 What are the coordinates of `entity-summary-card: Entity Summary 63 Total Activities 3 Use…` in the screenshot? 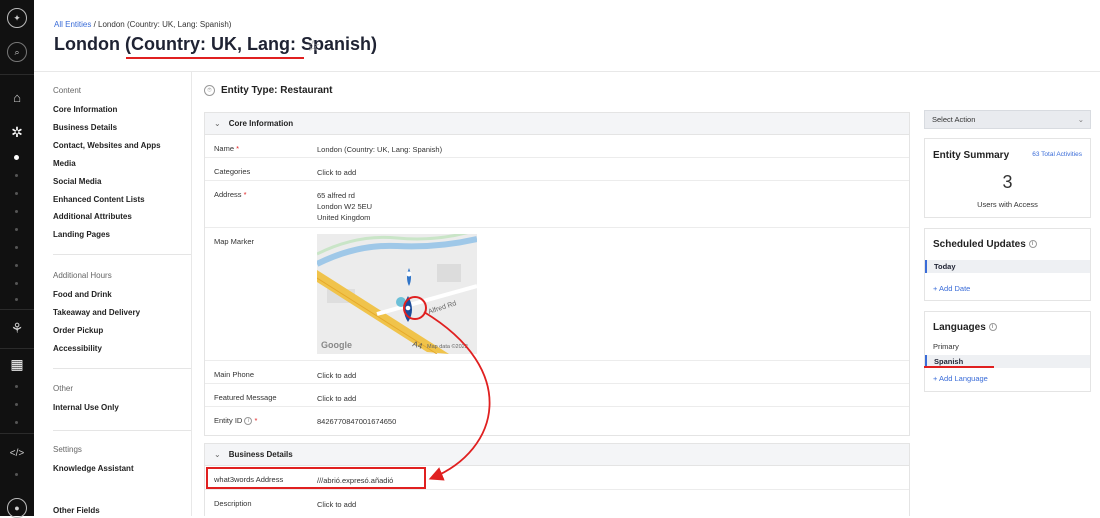 It's located at (1007, 178).